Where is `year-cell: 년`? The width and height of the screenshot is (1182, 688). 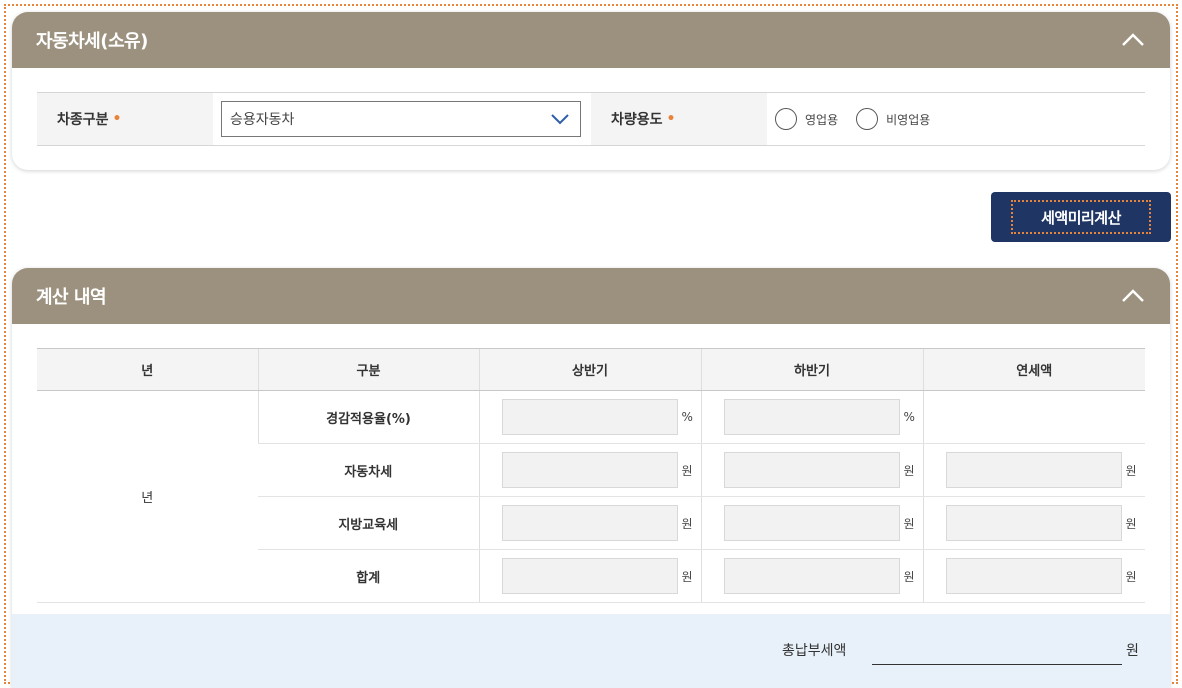 year-cell: 년 is located at coordinates (147, 496).